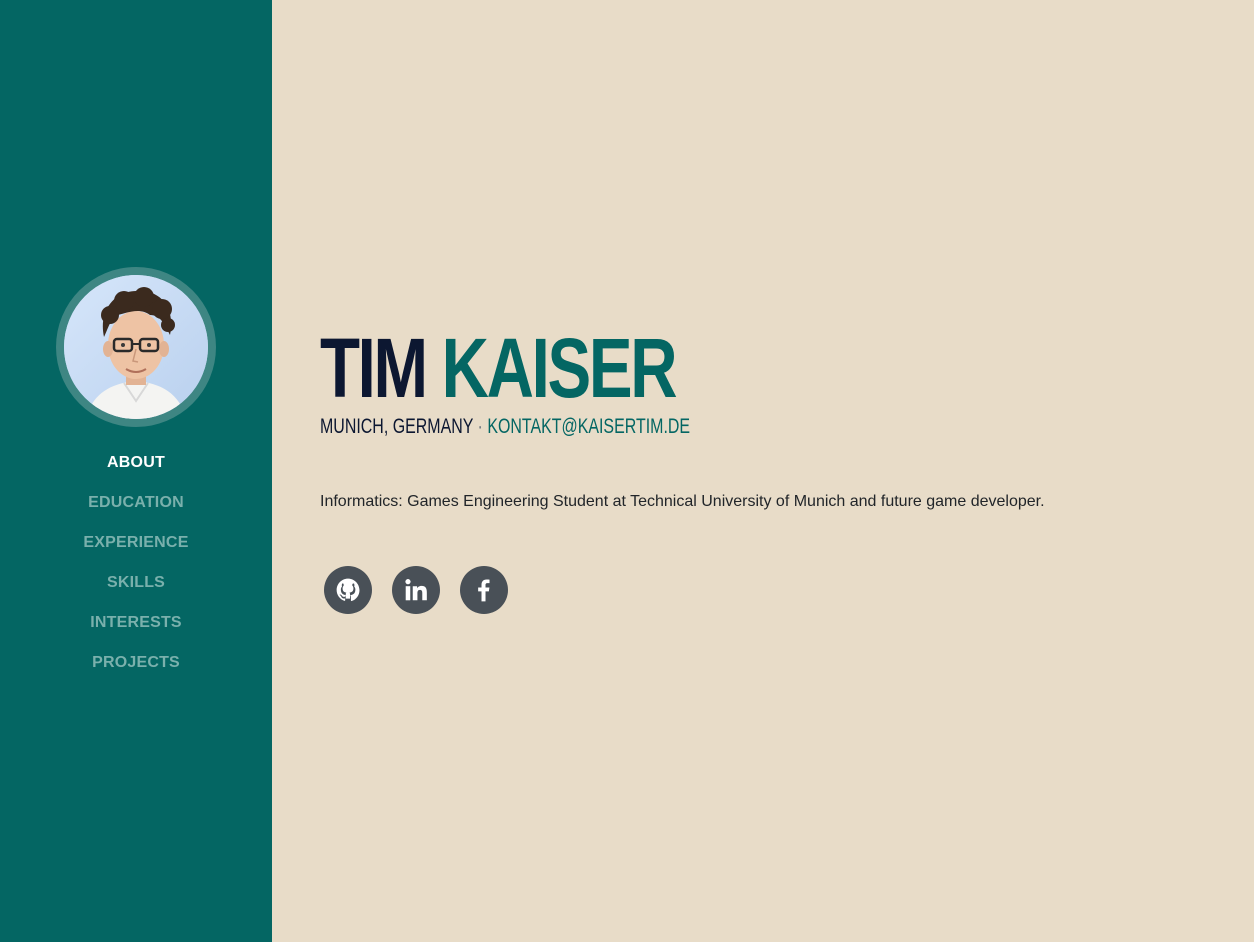 The image size is (1254, 942). I want to click on facebook-button, so click(484, 590).